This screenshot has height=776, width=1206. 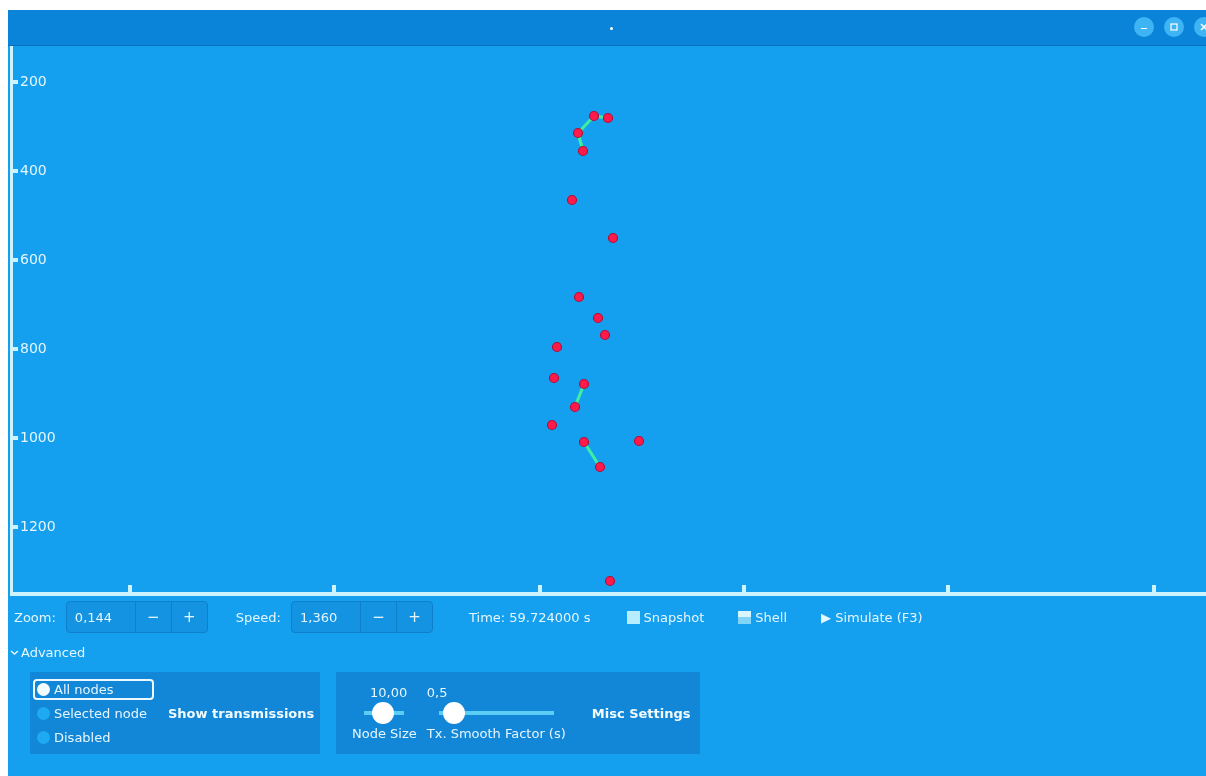 What do you see at coordinates (38, 526) in the screenshot?
I see `axis-label: 1200` at bounding box center [38, 526].